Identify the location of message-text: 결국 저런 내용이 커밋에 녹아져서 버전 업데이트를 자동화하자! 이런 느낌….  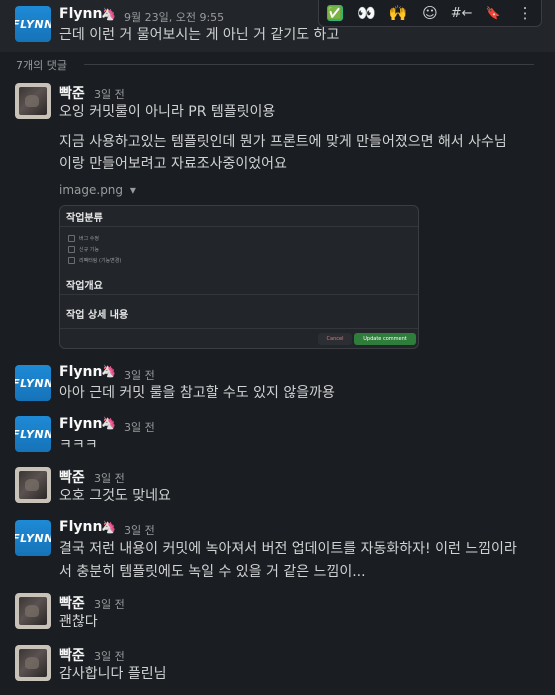
(288, 549).